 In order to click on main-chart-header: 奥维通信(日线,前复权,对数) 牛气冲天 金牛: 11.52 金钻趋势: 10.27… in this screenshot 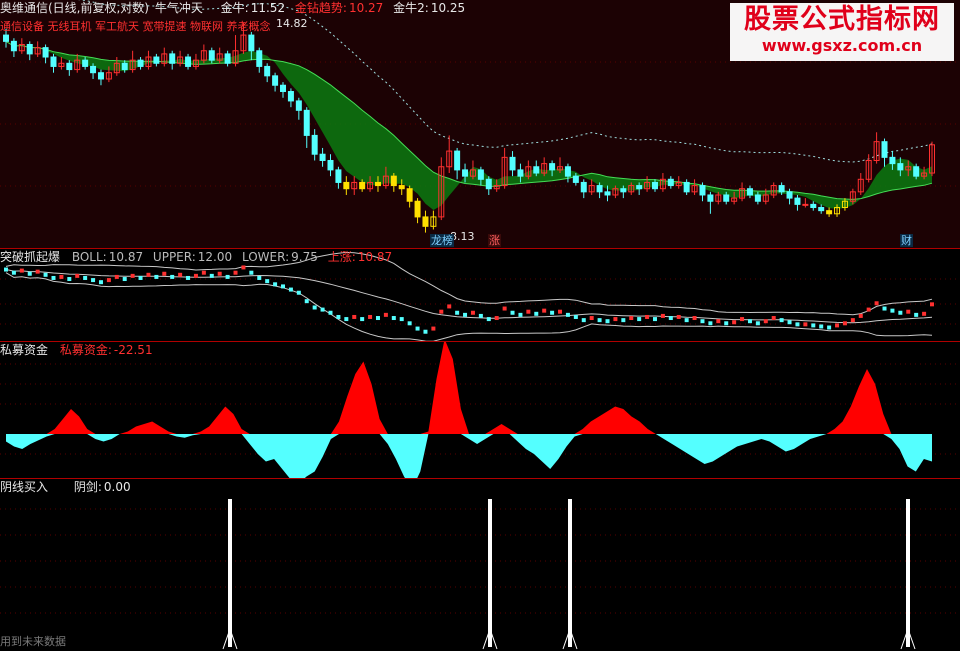, I will do `click(235, 8)`.